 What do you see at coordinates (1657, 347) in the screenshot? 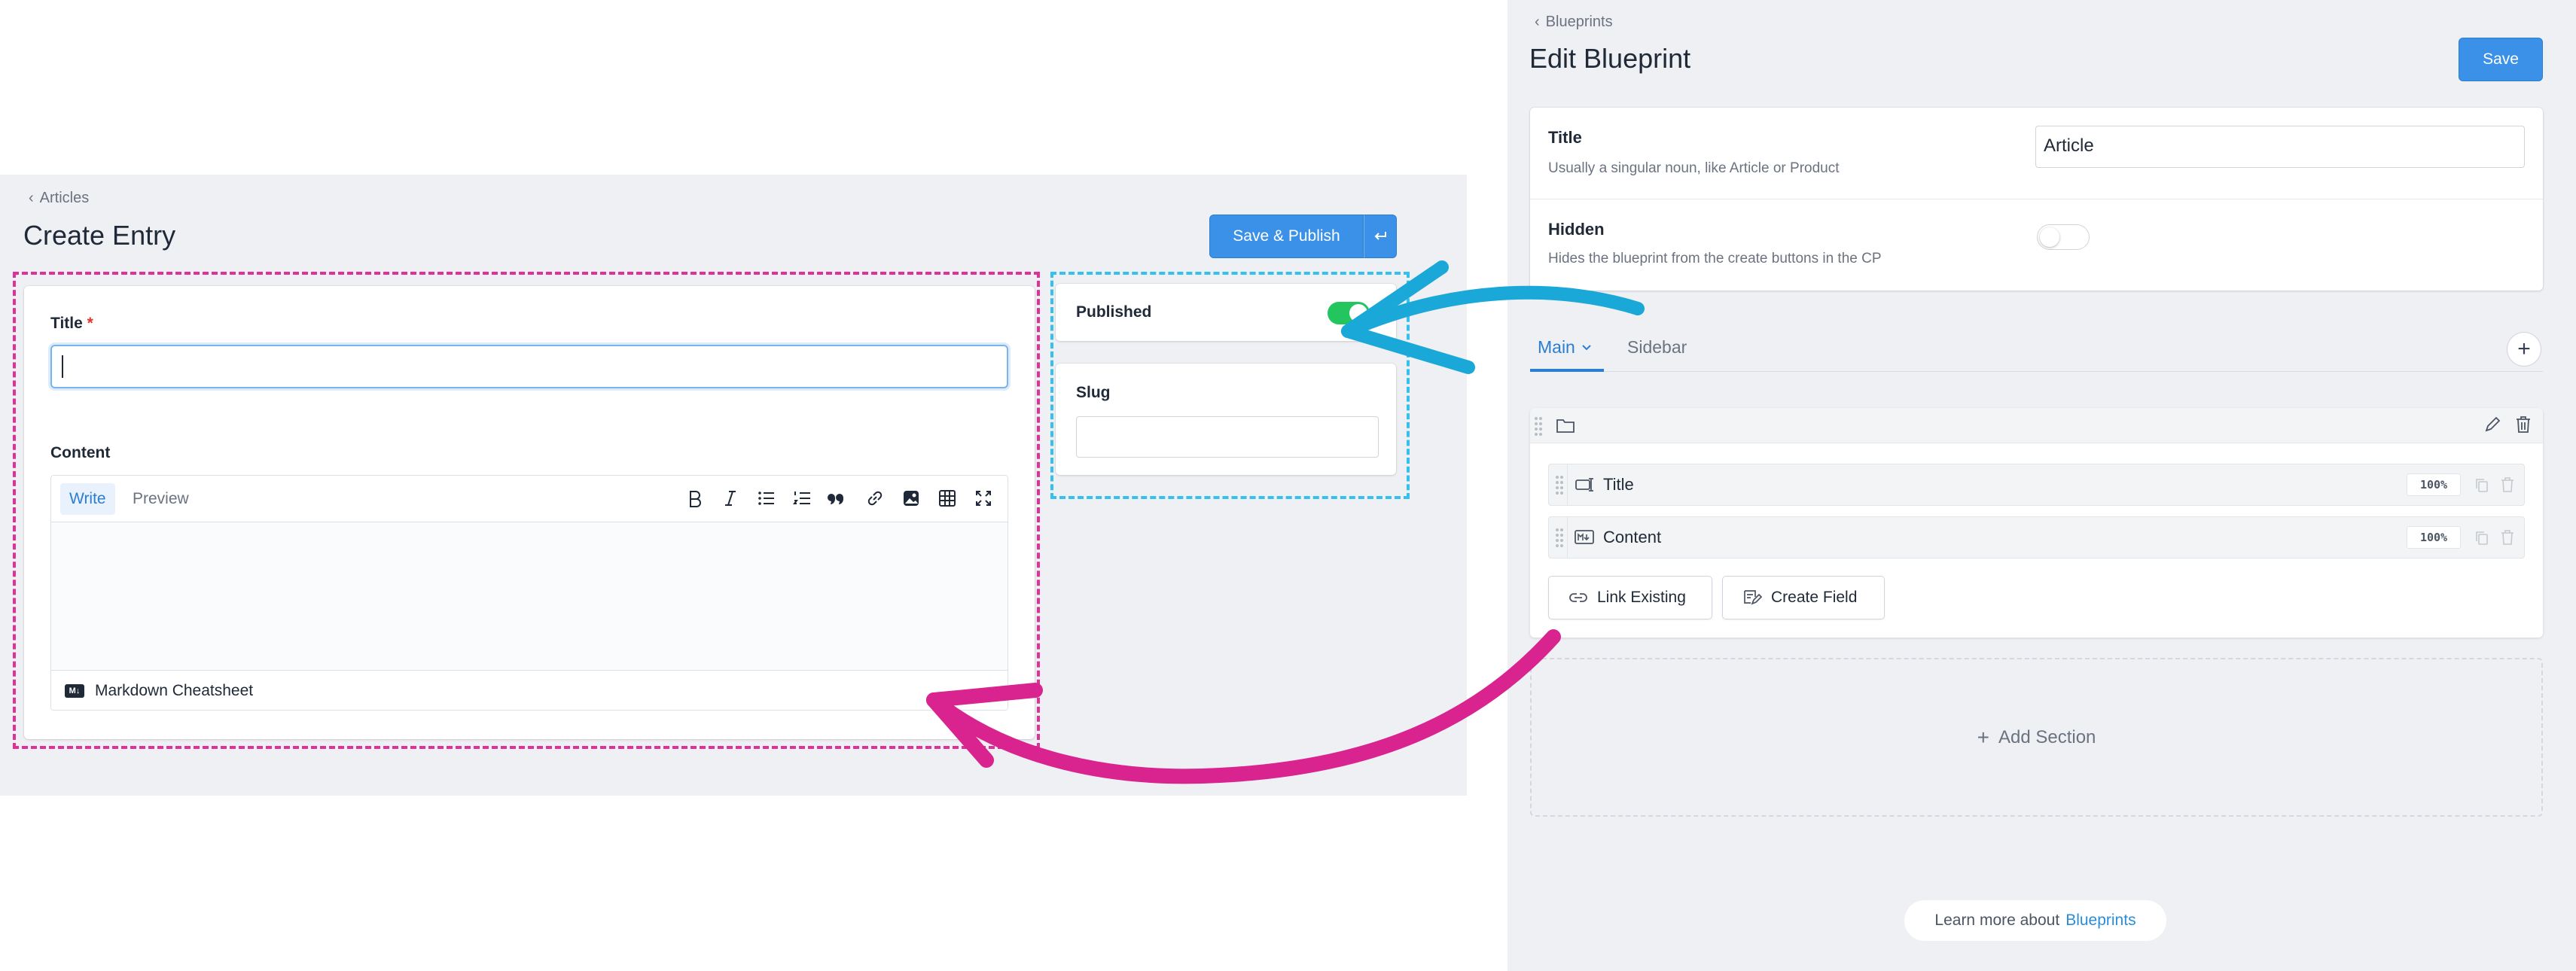
I see `tab-sidebar: Sidebar` at bounding box center [1657, 347].